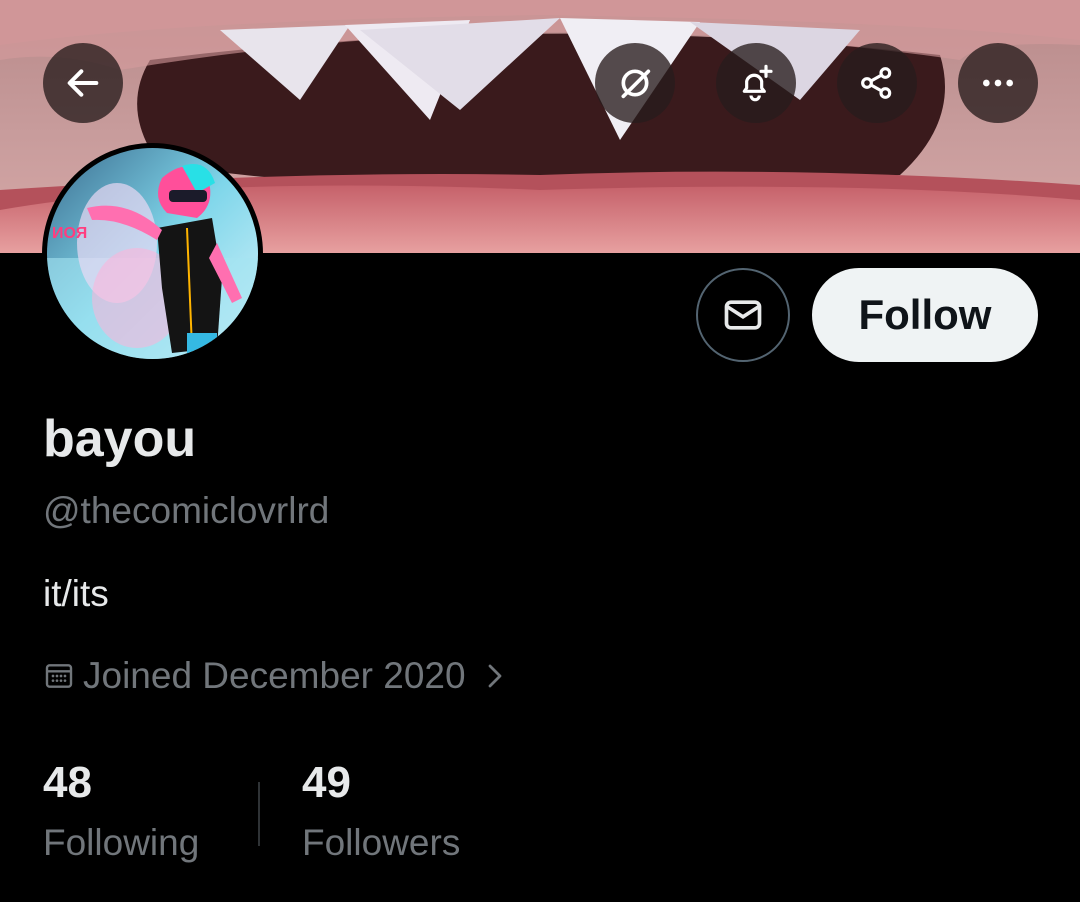 This screenshot has height=902, width=1080. I want to click on notify-button, so click(756, 83).